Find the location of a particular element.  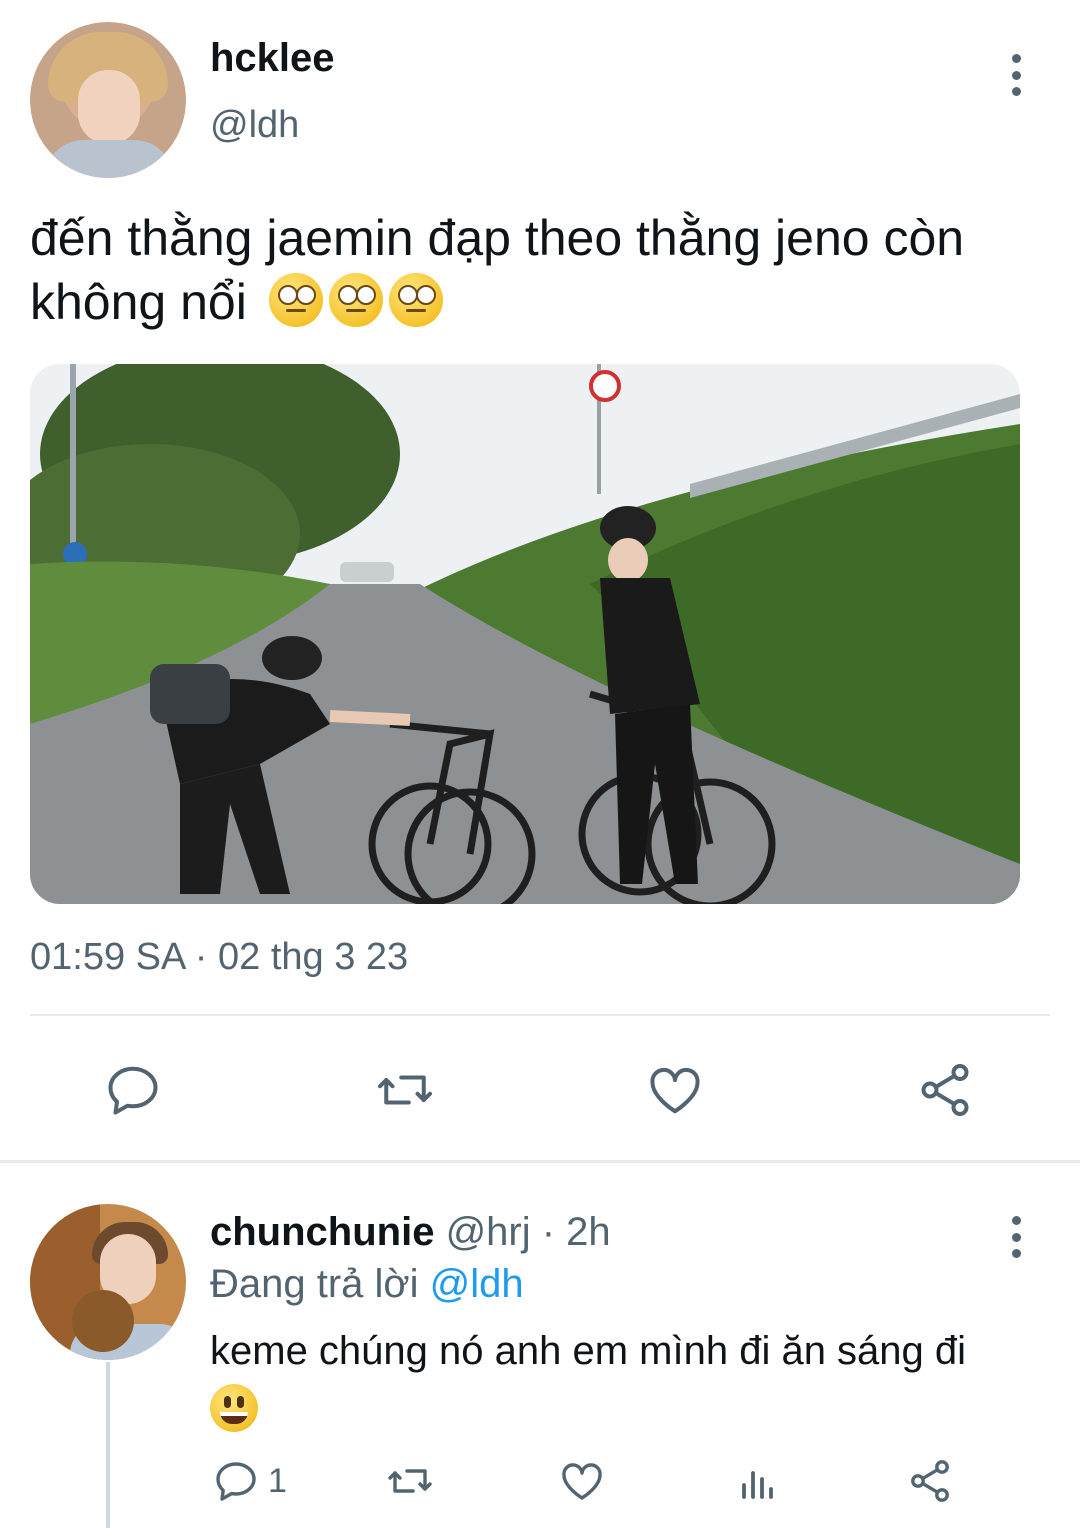

reply-reply-button: 1 is located at coordinates (249, 1481).